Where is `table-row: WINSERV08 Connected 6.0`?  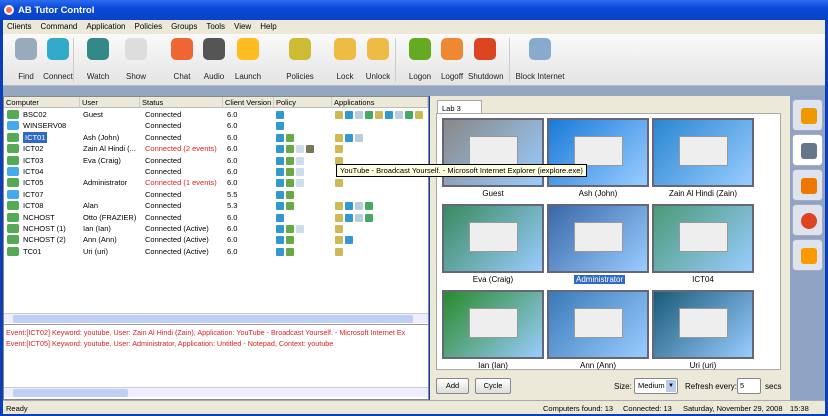 table-row: WINSERV08 Connected 6.0 is located at coordinates (216, 125).